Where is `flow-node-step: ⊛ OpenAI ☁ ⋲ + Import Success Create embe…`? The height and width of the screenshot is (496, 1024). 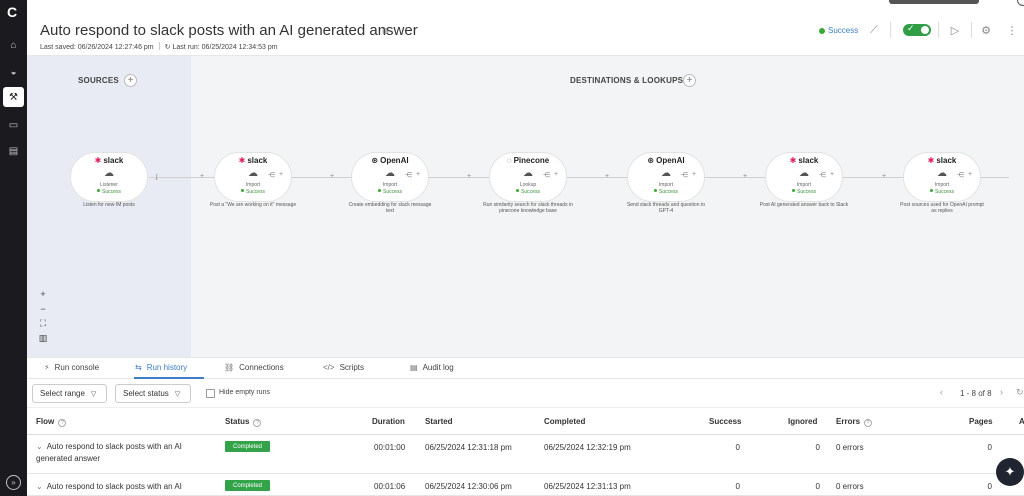
flow-node-step: ⊛ OpenAI ☁ ⋲ + Import Success Create embe… is located at coordinates (390, 185).